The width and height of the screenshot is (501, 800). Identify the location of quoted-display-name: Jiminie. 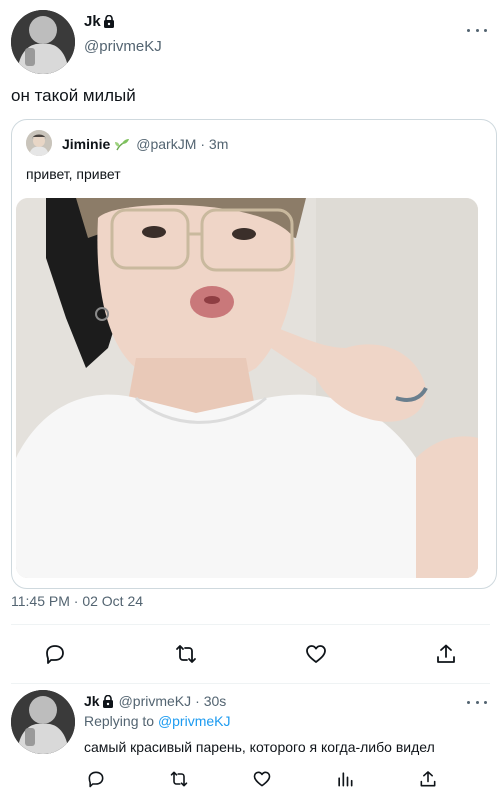
(86, 144).